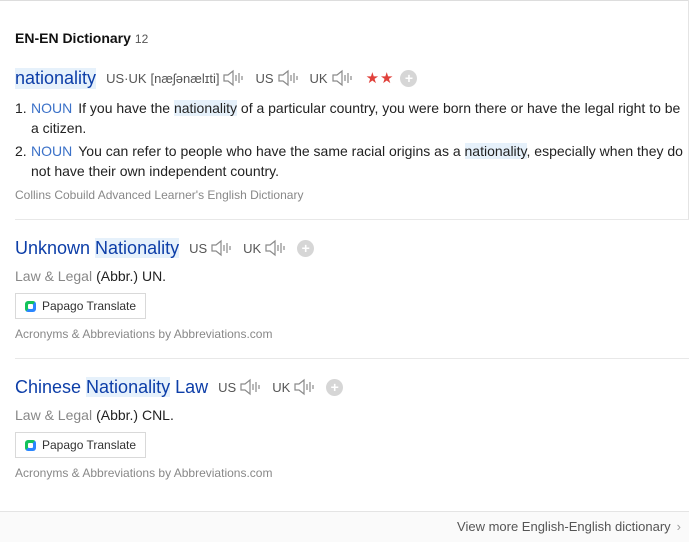 The width and height of the screenshot is (689, 542). I want to click on headword-link: Unknown Nationality, so click(97, 248).